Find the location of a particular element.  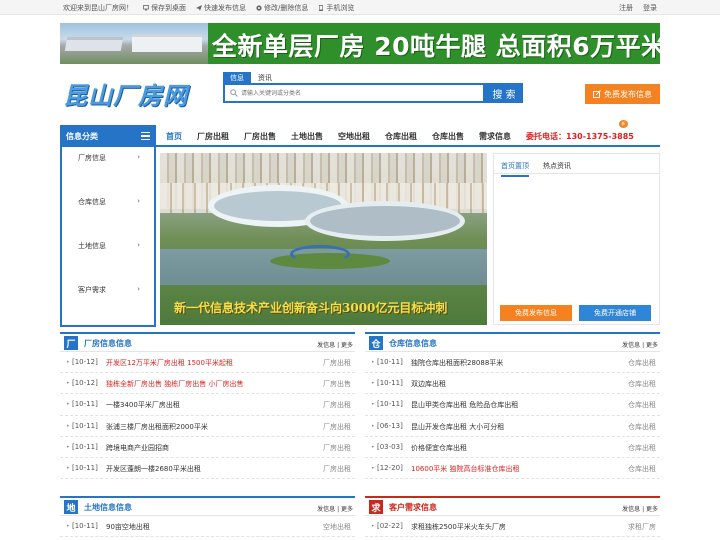

list-item-title: 双边库出租 is located at coordinates (428, 384).